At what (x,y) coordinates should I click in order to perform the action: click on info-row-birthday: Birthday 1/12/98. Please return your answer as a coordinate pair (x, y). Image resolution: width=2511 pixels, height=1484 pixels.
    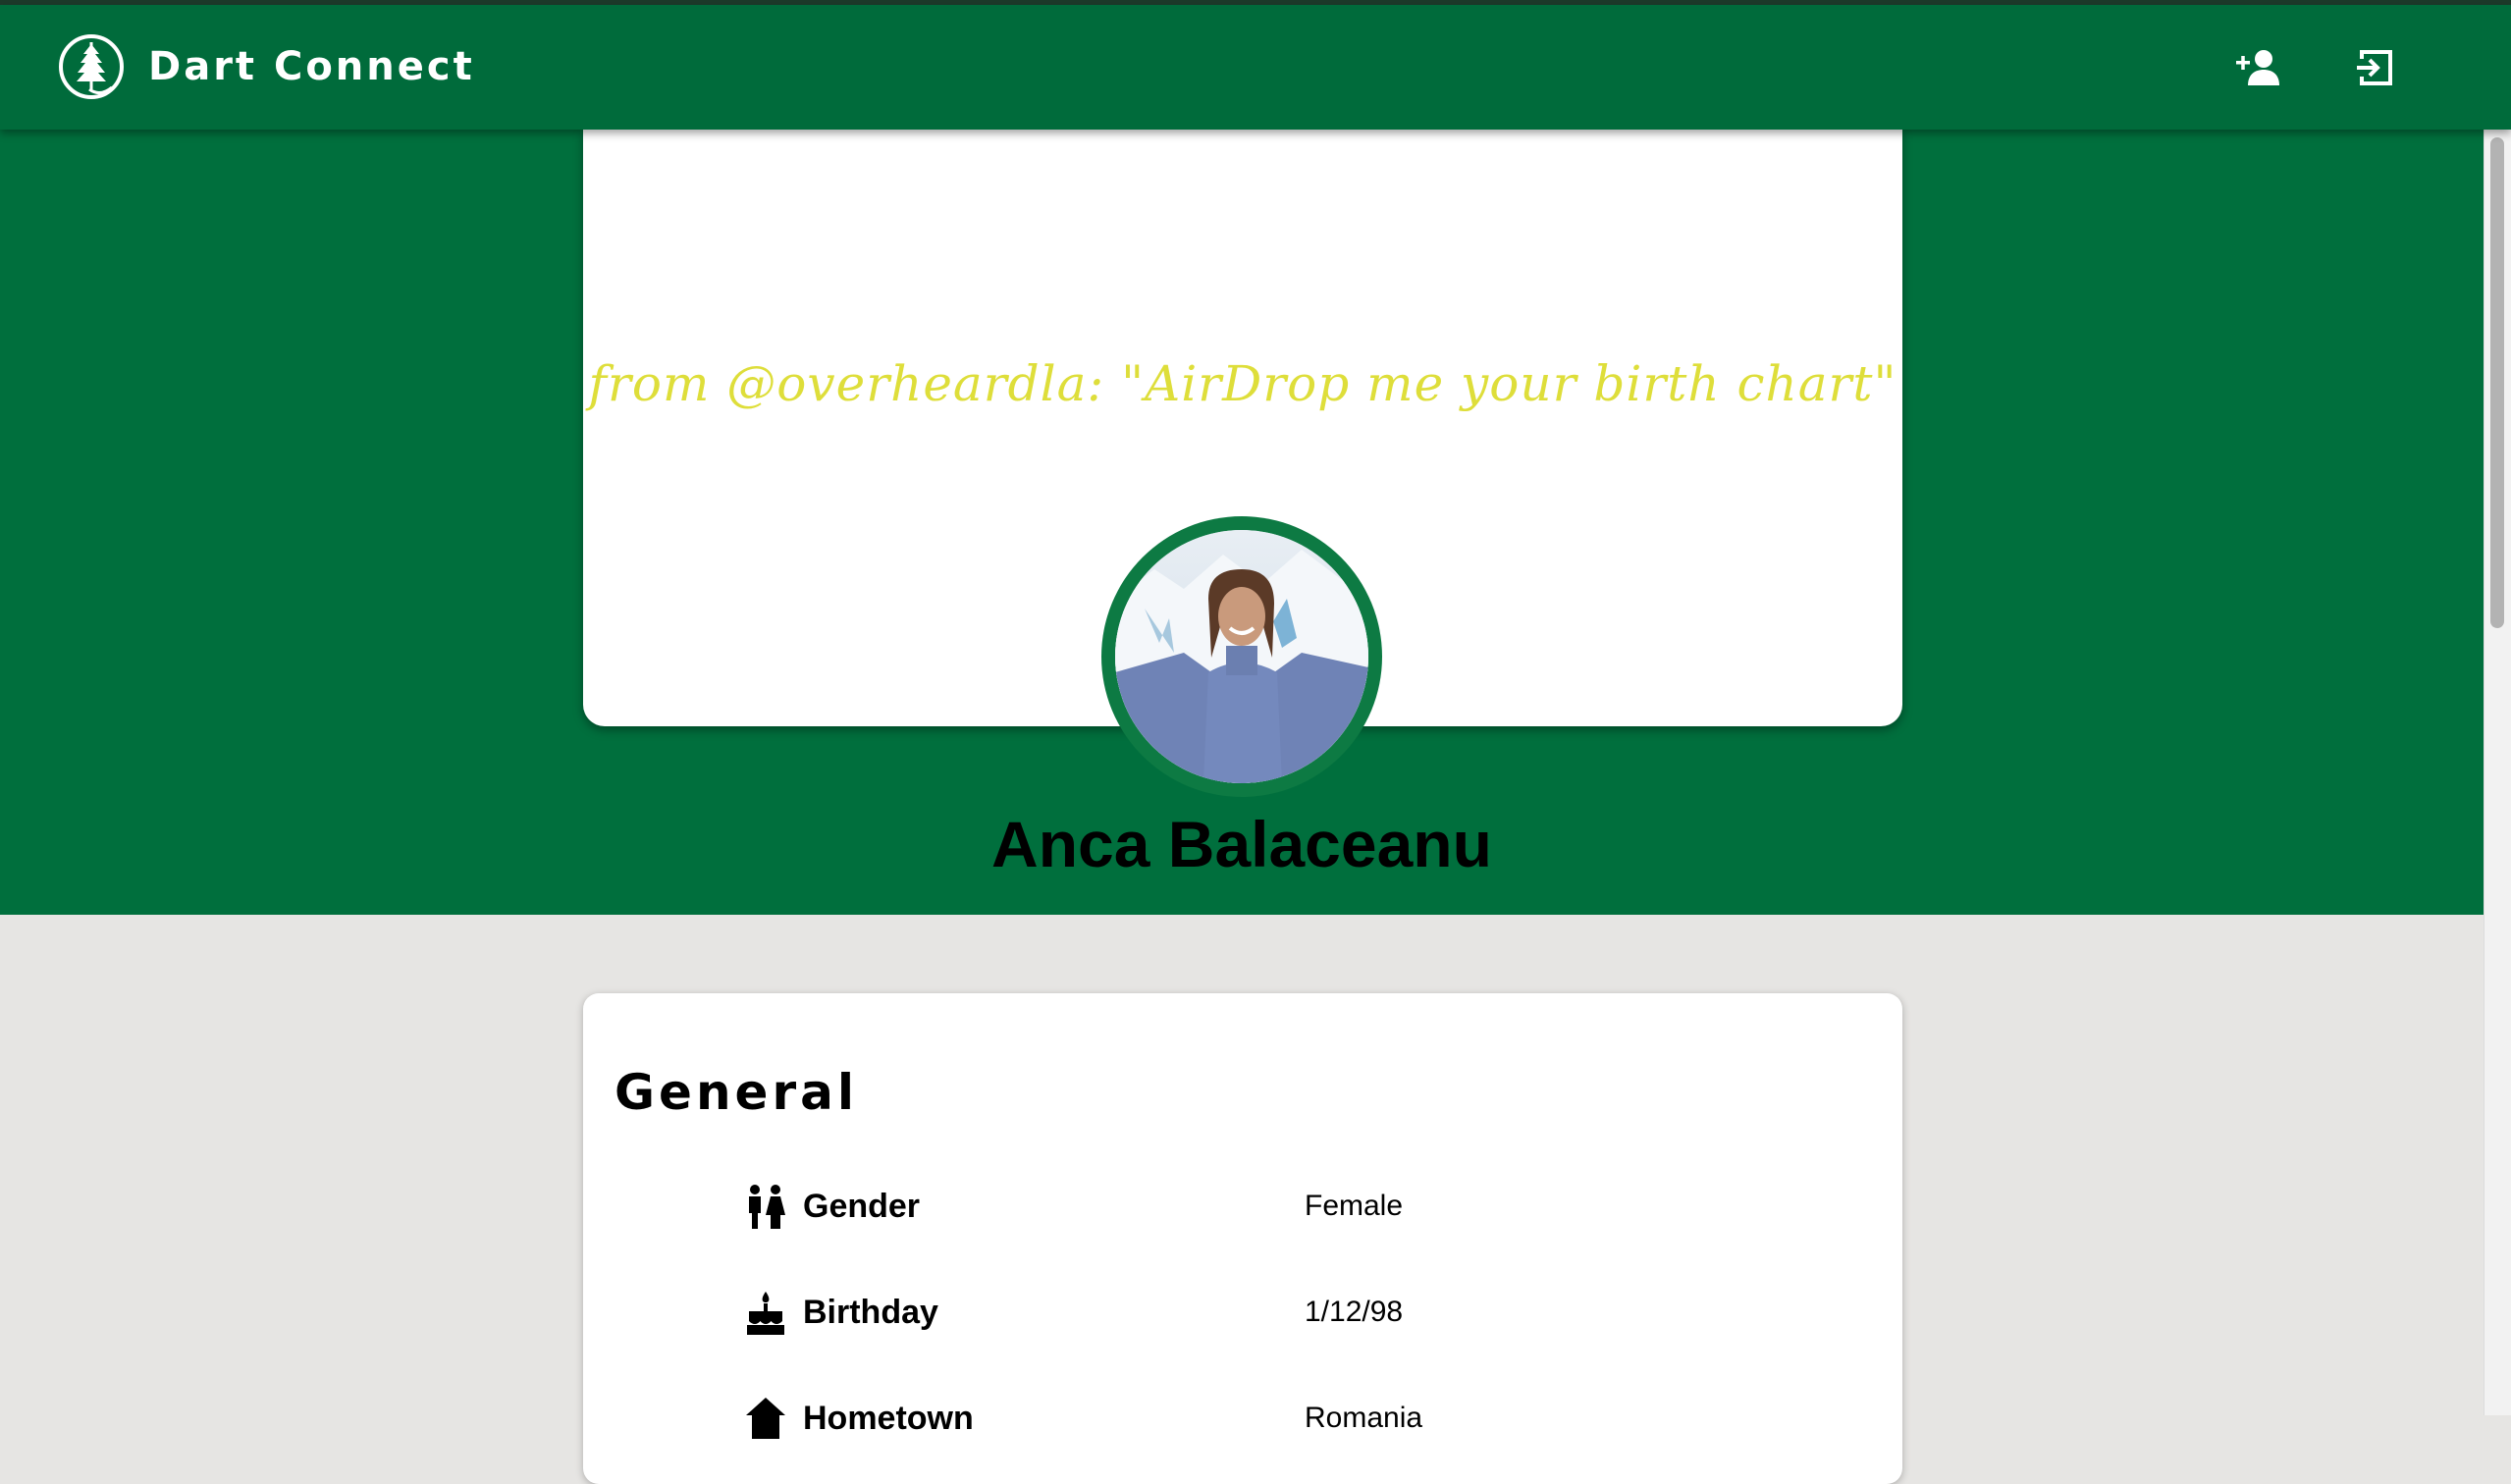
    Looking at the image, I should click on (1243, 1319).